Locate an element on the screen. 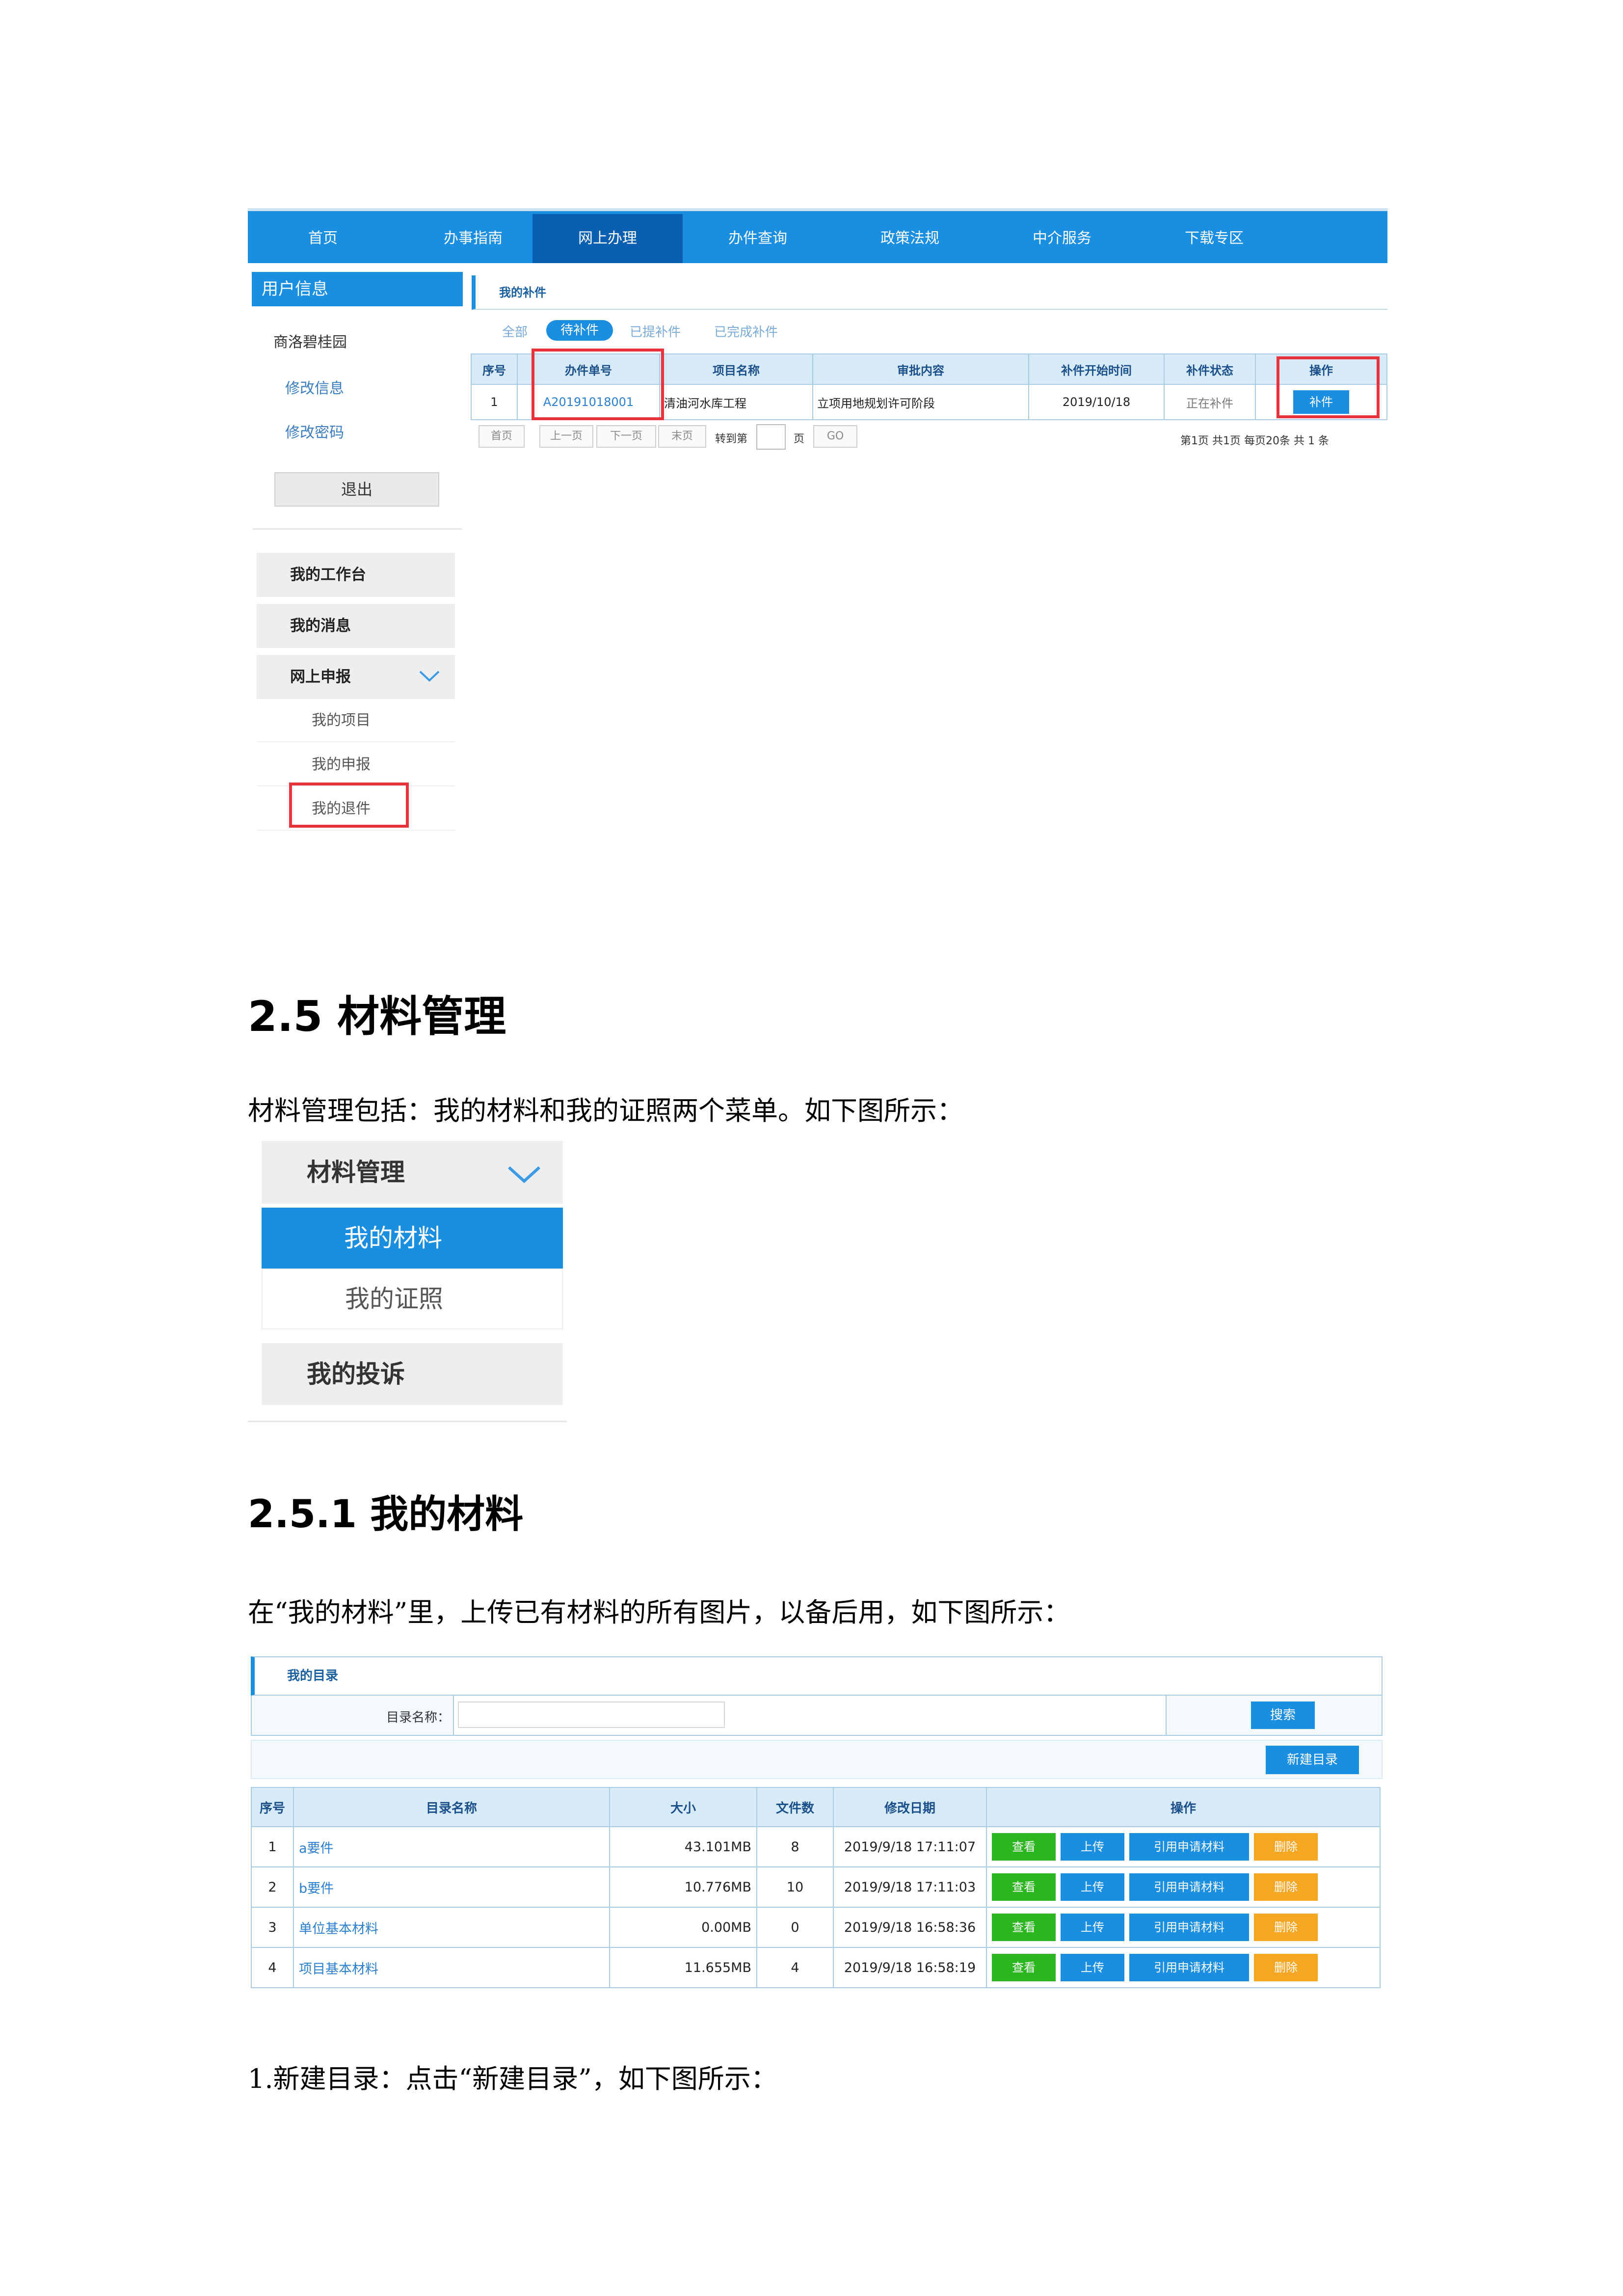 The image size is (1623, 2296). cell-count: 0 is located at coordinates (795, 1927).